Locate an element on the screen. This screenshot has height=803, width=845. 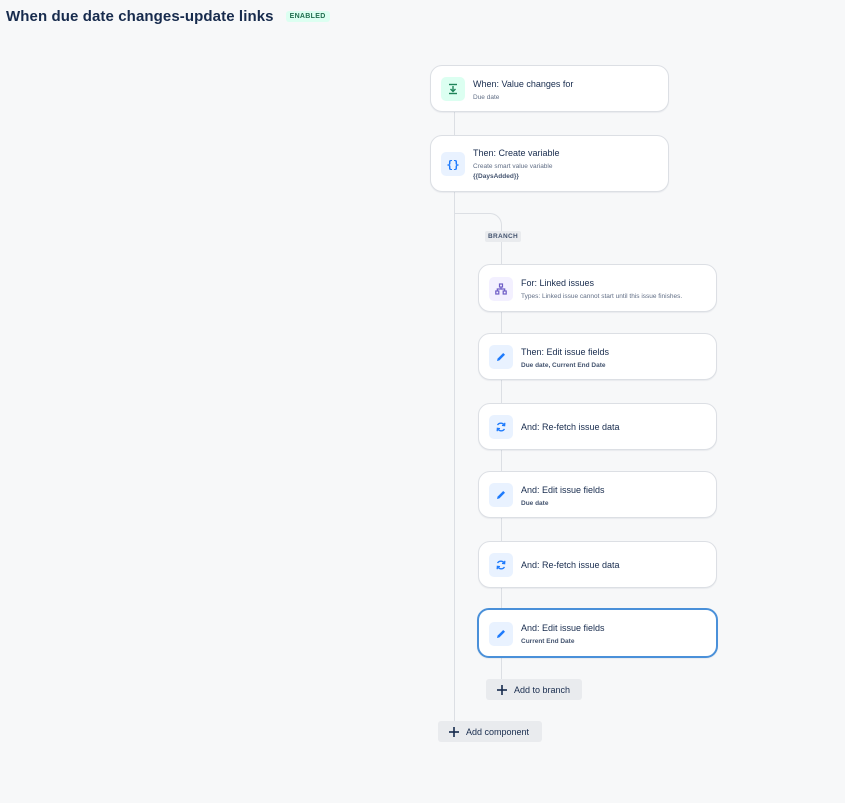
branch-label: BRANCH is located at coordinates (503, 236).